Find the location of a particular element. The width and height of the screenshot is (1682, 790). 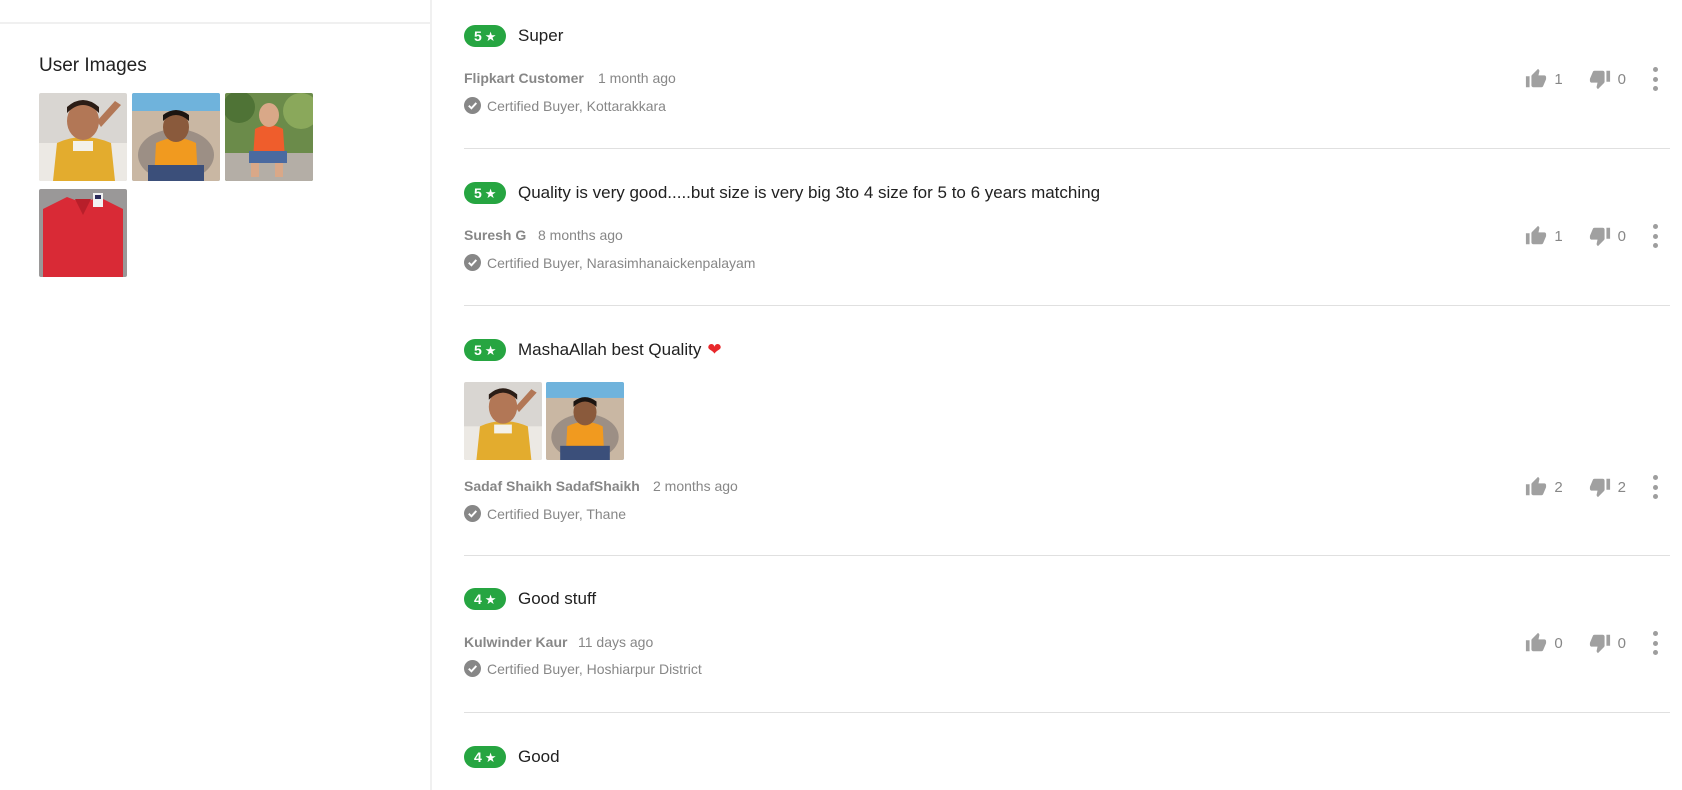

review-author: Suresh G is located at coordinates (495, 235).